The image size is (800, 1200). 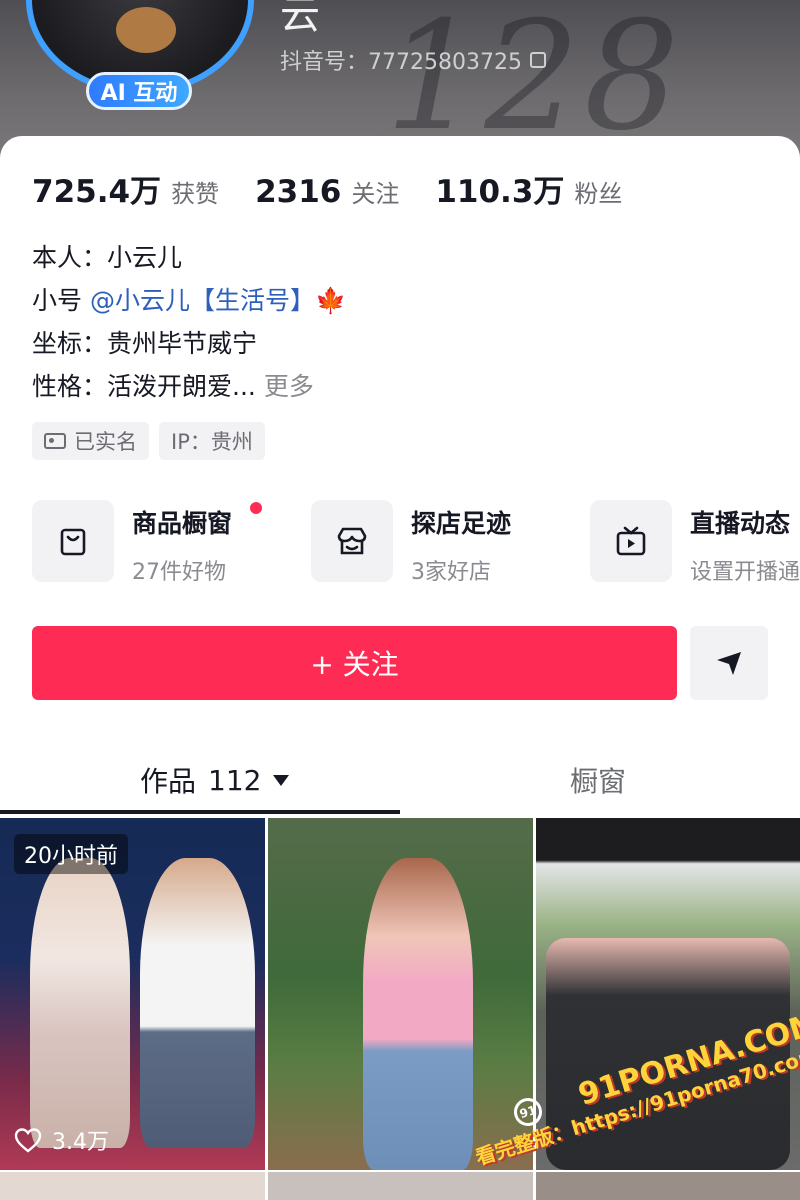 I want to click on follow-button: + 关注, so click(x=354, y=663).